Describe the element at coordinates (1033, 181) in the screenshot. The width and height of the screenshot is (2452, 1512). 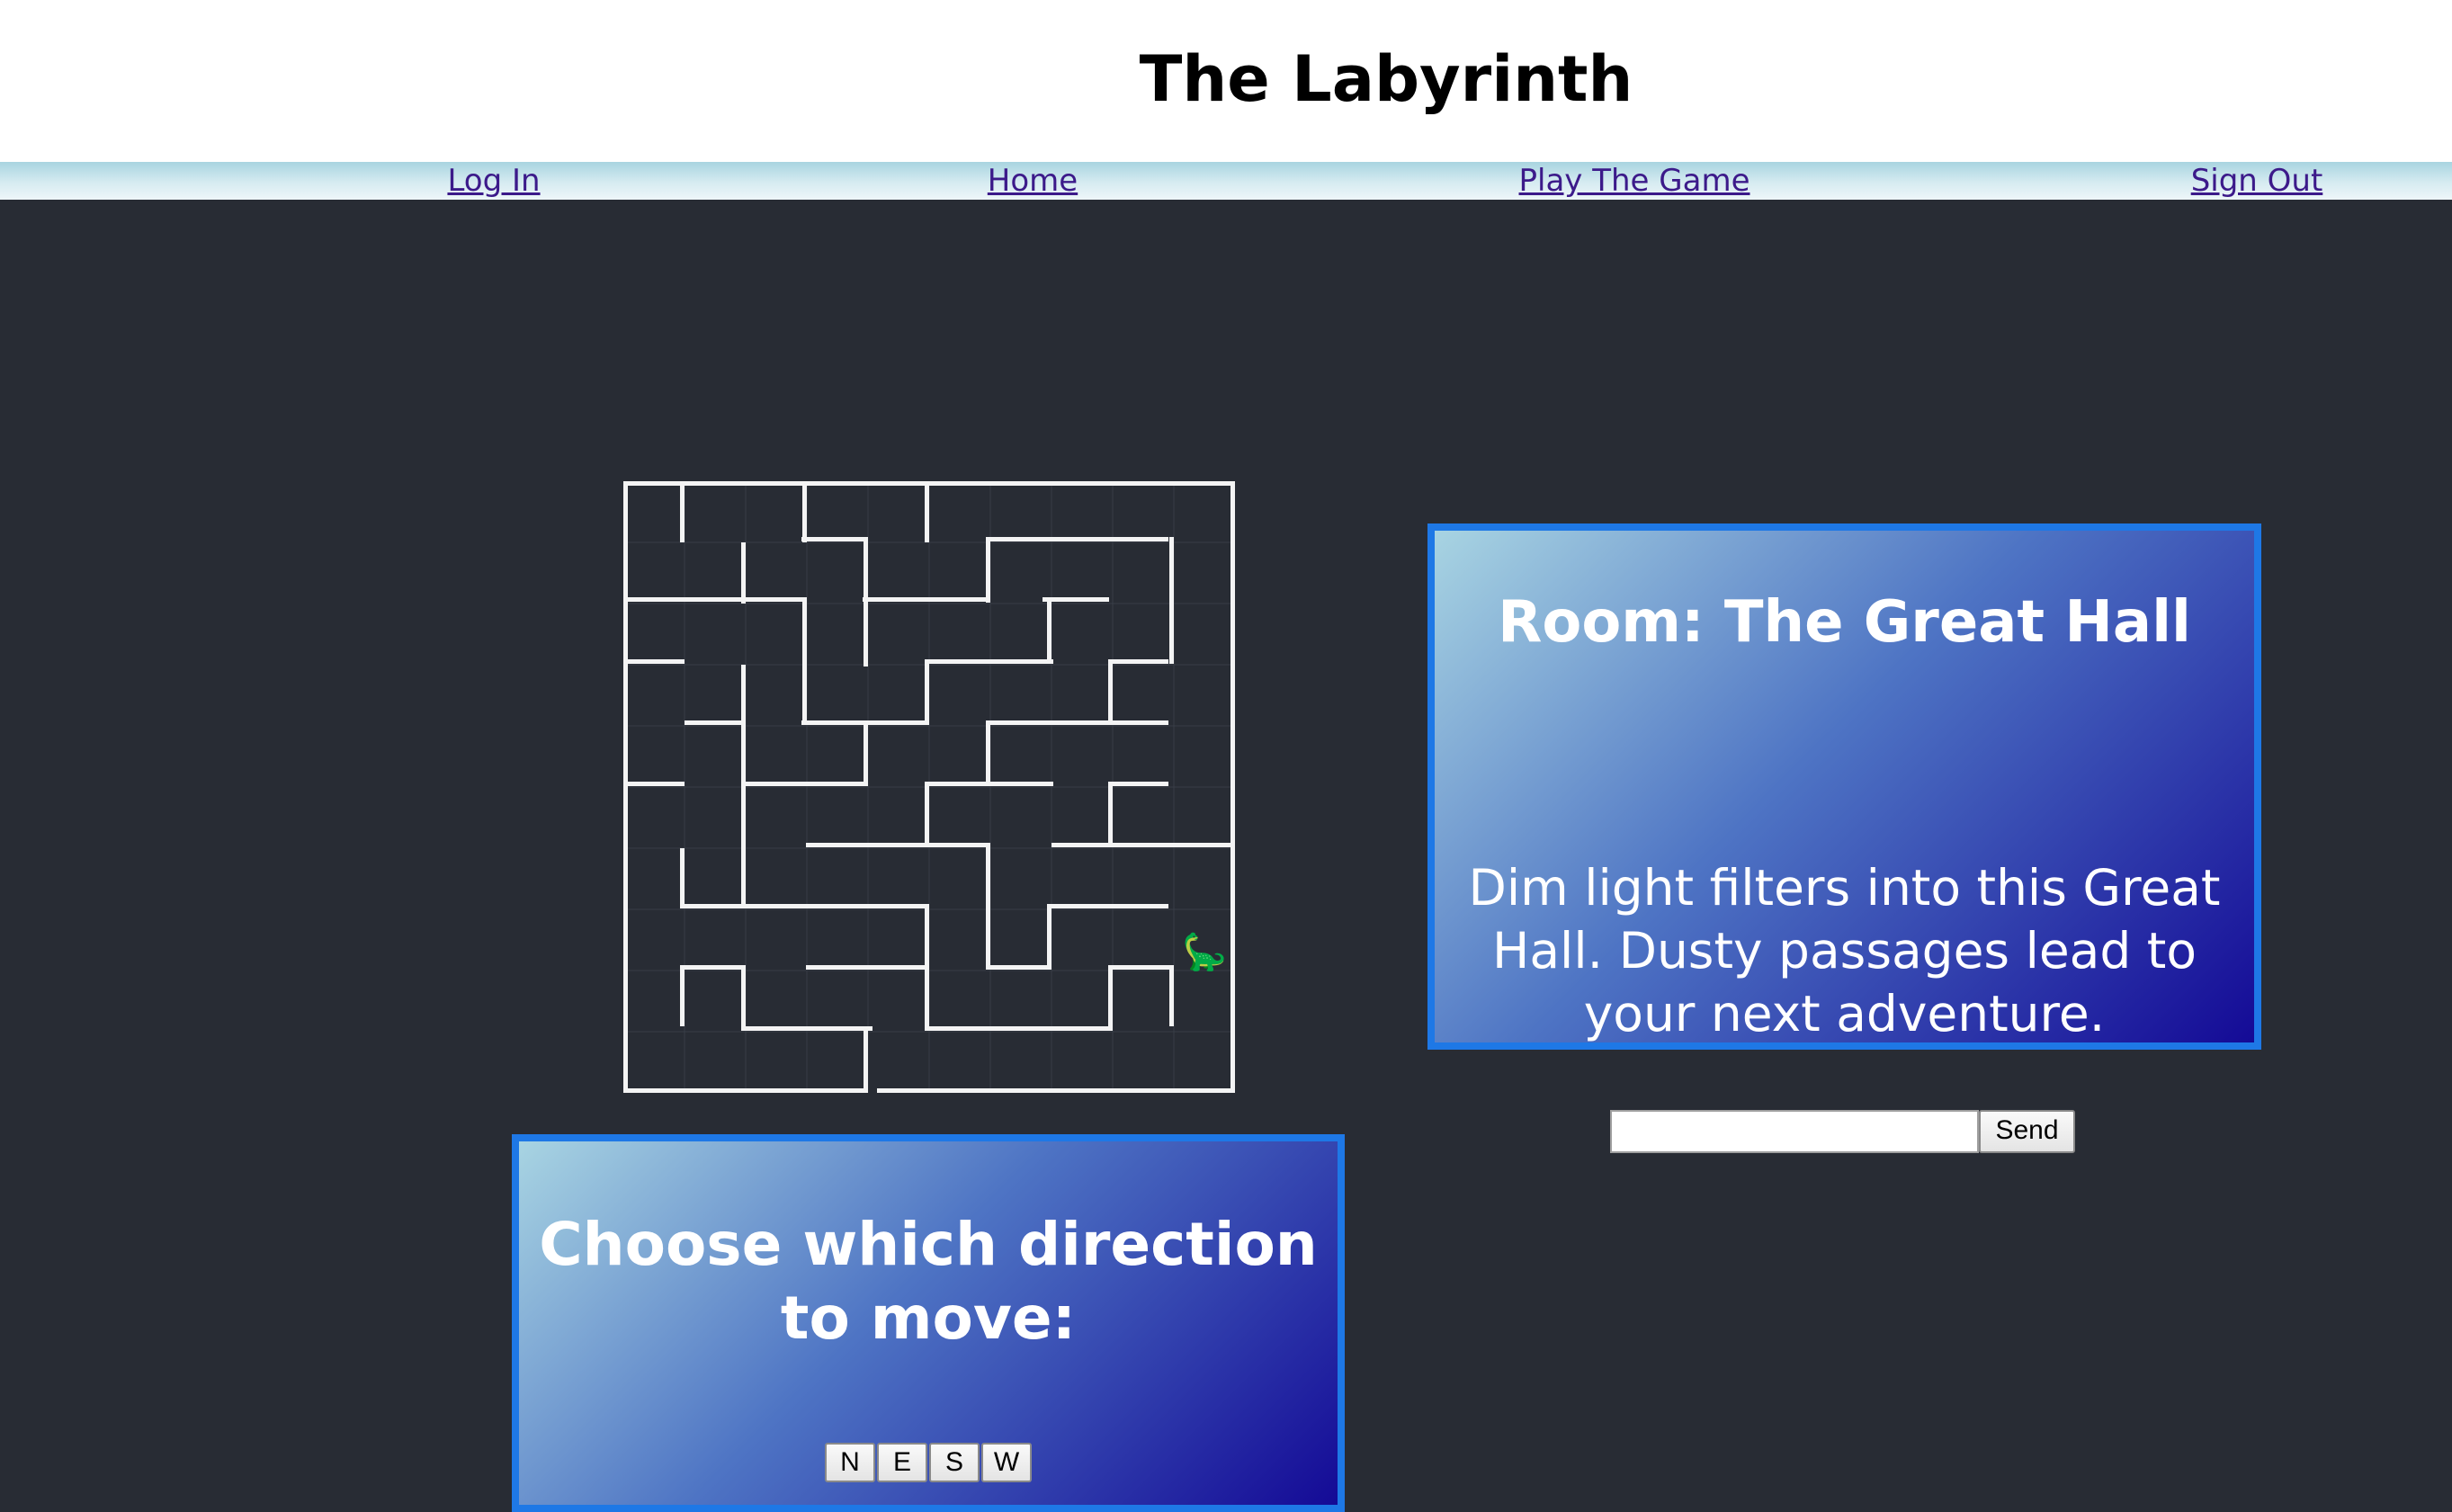
I see `nav-link-home: Home` at that location.